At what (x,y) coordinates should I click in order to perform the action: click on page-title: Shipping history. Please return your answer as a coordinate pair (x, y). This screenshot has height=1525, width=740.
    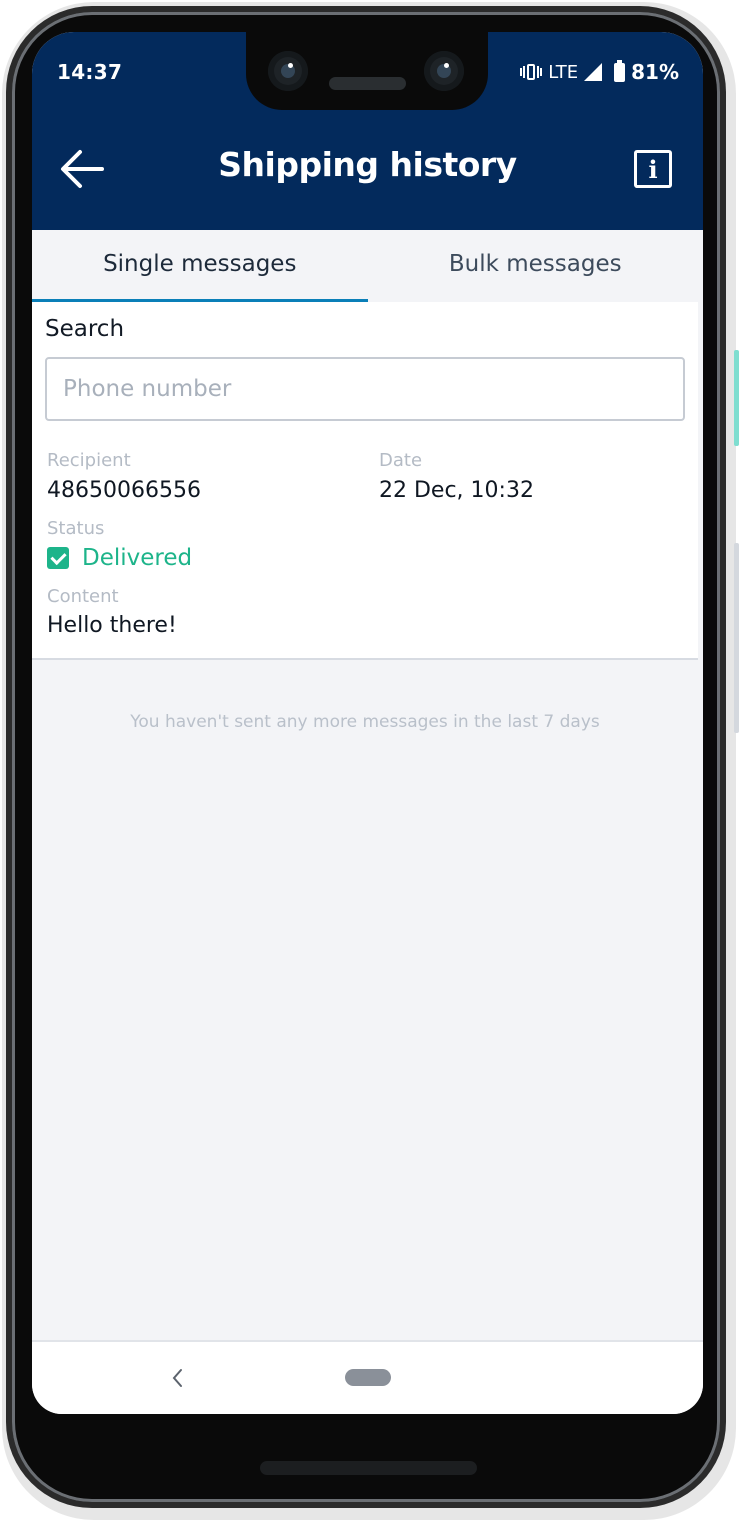
    Looking at the image, I should click on (367, 164).